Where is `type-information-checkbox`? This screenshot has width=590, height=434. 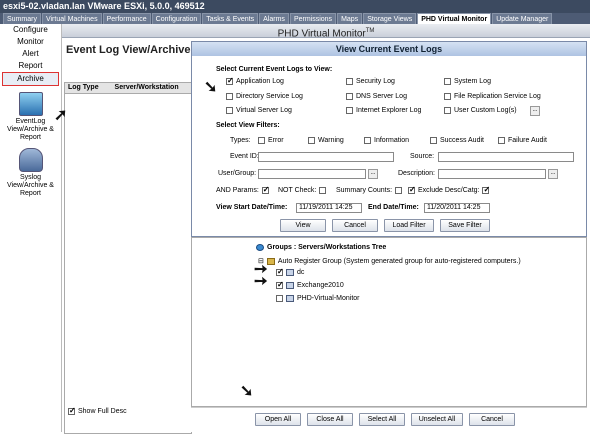
type-information-checkbox is located at coordinates (367, 140).